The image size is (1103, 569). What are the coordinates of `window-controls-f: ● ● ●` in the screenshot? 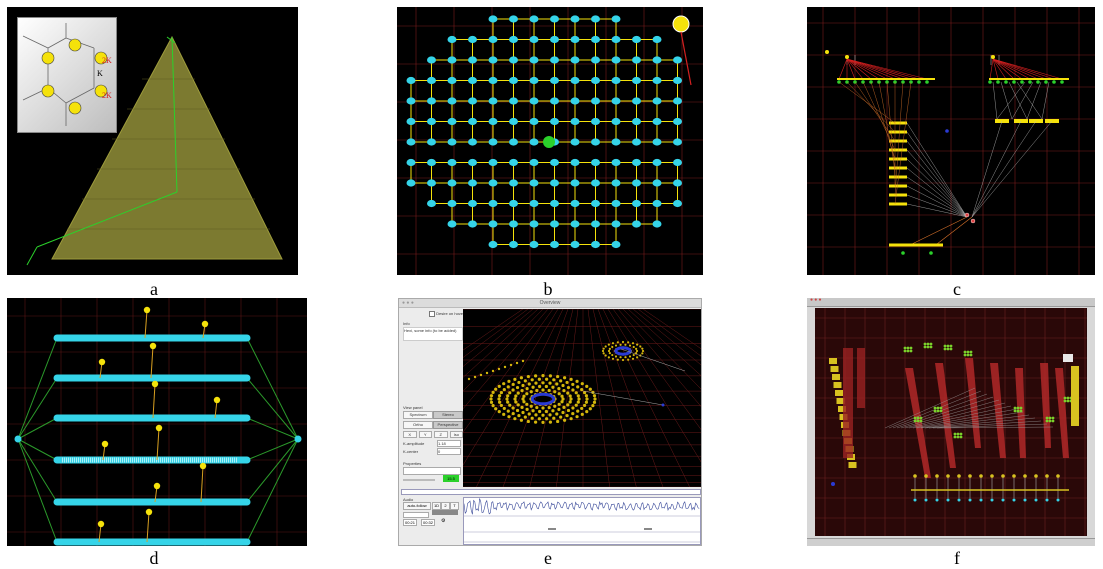 It's located at (816, 300).